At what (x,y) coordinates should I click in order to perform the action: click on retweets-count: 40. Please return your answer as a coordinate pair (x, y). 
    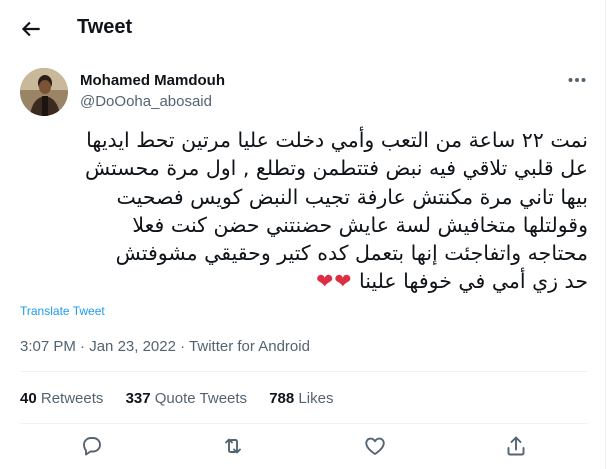
    Looking at the image, I should click on (28, 398).